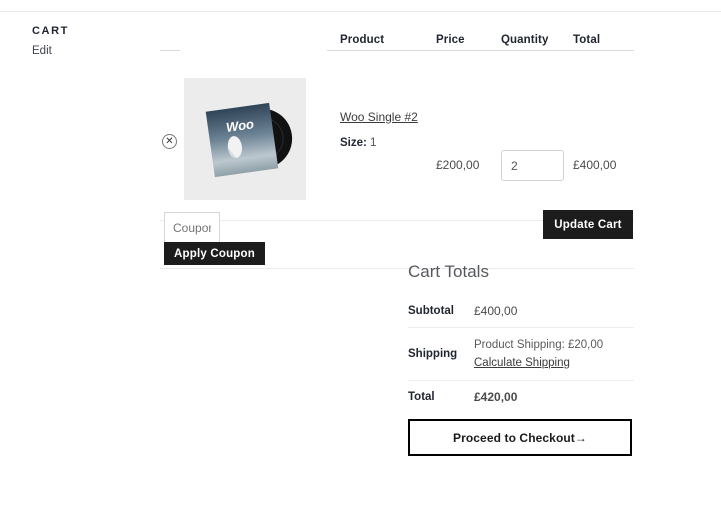  What do you see at coordinates (214, 253) in the screenshot?
I see `apply-coupon-button: Apply Coupon` at bounding box center [214, 253].